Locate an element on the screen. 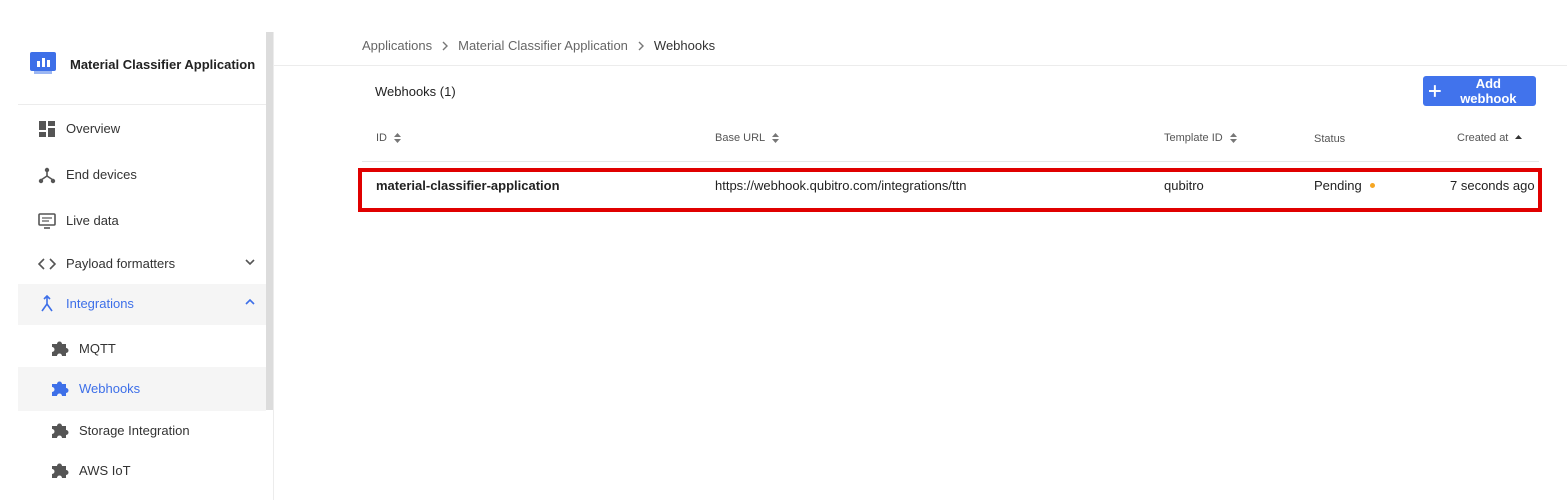  add-webhook-button: Add webhook is located at coordinates (1479, 91).